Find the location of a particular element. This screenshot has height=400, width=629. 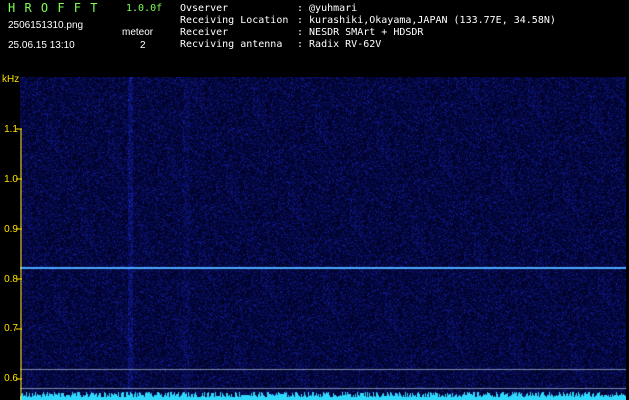

antenna-label: Recviving antenna is located at coordinates (231, 44).